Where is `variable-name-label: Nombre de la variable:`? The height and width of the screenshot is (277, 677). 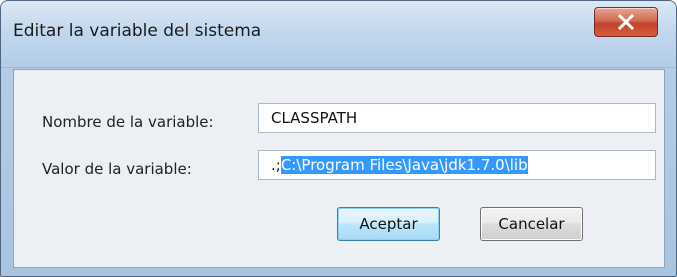 variable-name-label: Nombre de la variable: is located at coordinates (128, 122).